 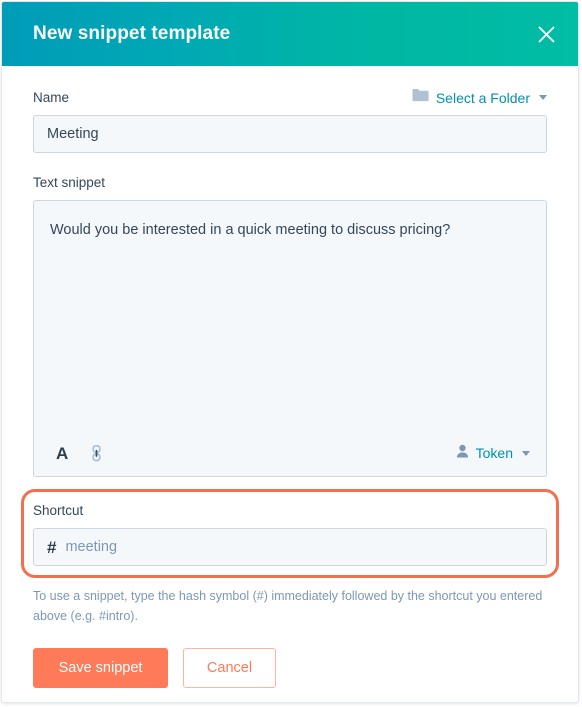 I want to click on shortcut-section: Shortcut # meeting, so click(x=290, y=533).